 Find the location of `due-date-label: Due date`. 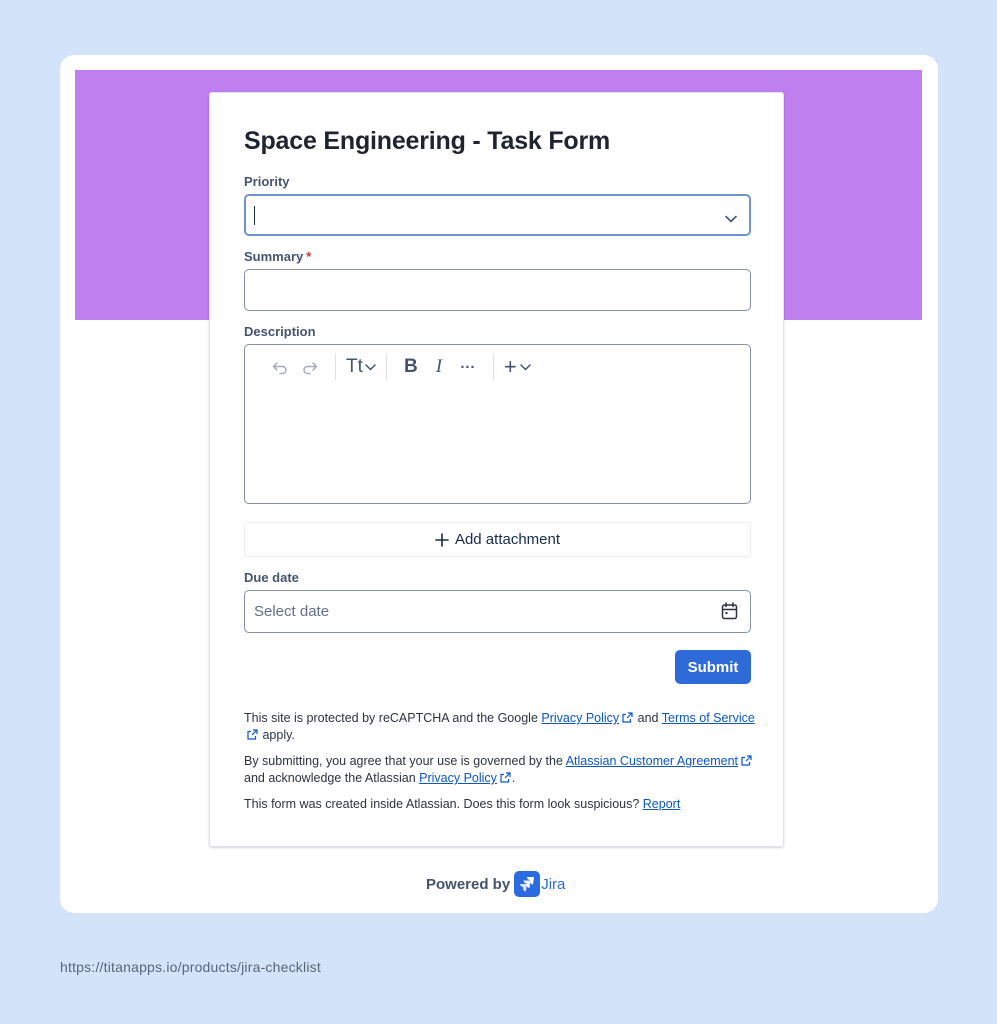

due-date-label: Due date is located at coordinates (271, 577).